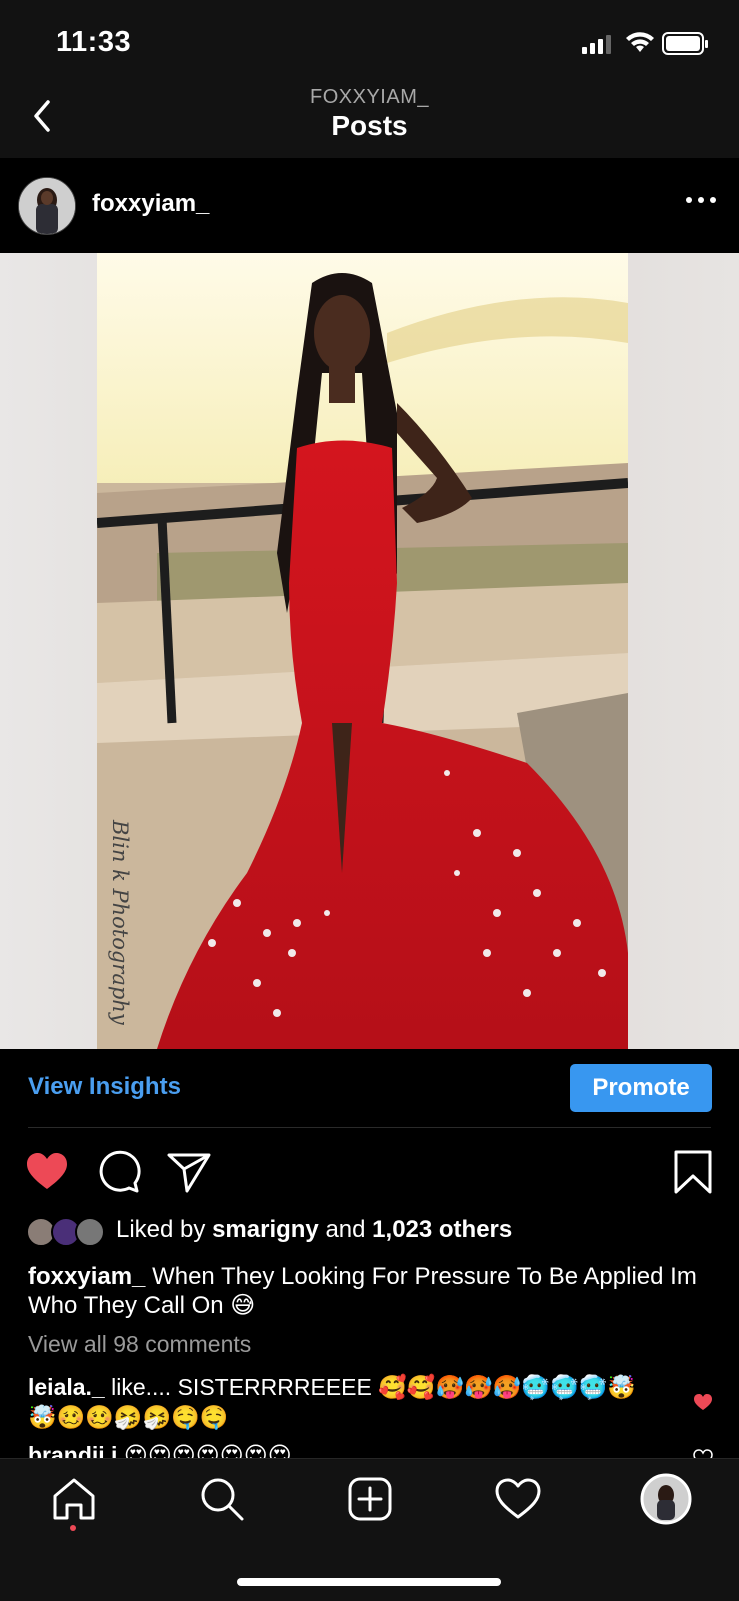 The image size is (739, 1601). Describe the element at coordinates (338, 1449) in the screenshot. I see `comment-item: brandii.i 😍😍😍😍😍😍😍` at that location.